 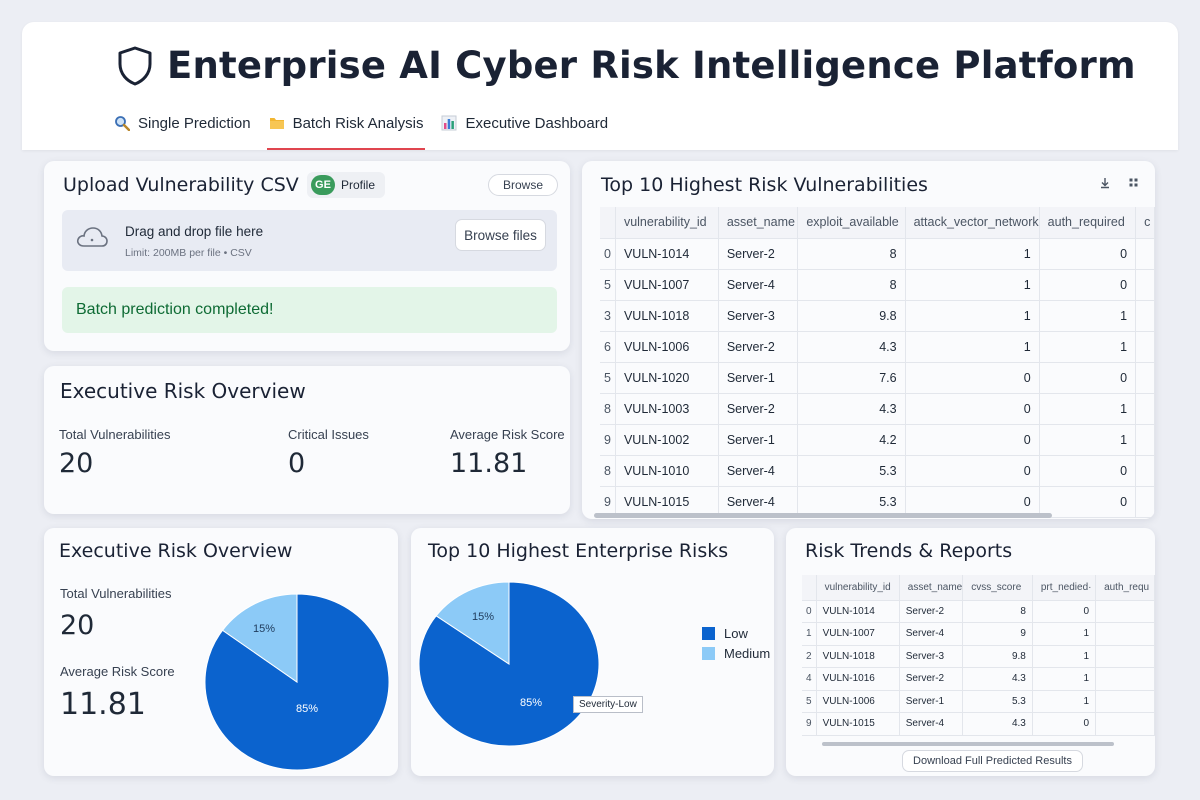 What do you see at coordinates (997, 656) in the screenshot?
I see `table-cell: 9.8` at bounding box center [997, 656].